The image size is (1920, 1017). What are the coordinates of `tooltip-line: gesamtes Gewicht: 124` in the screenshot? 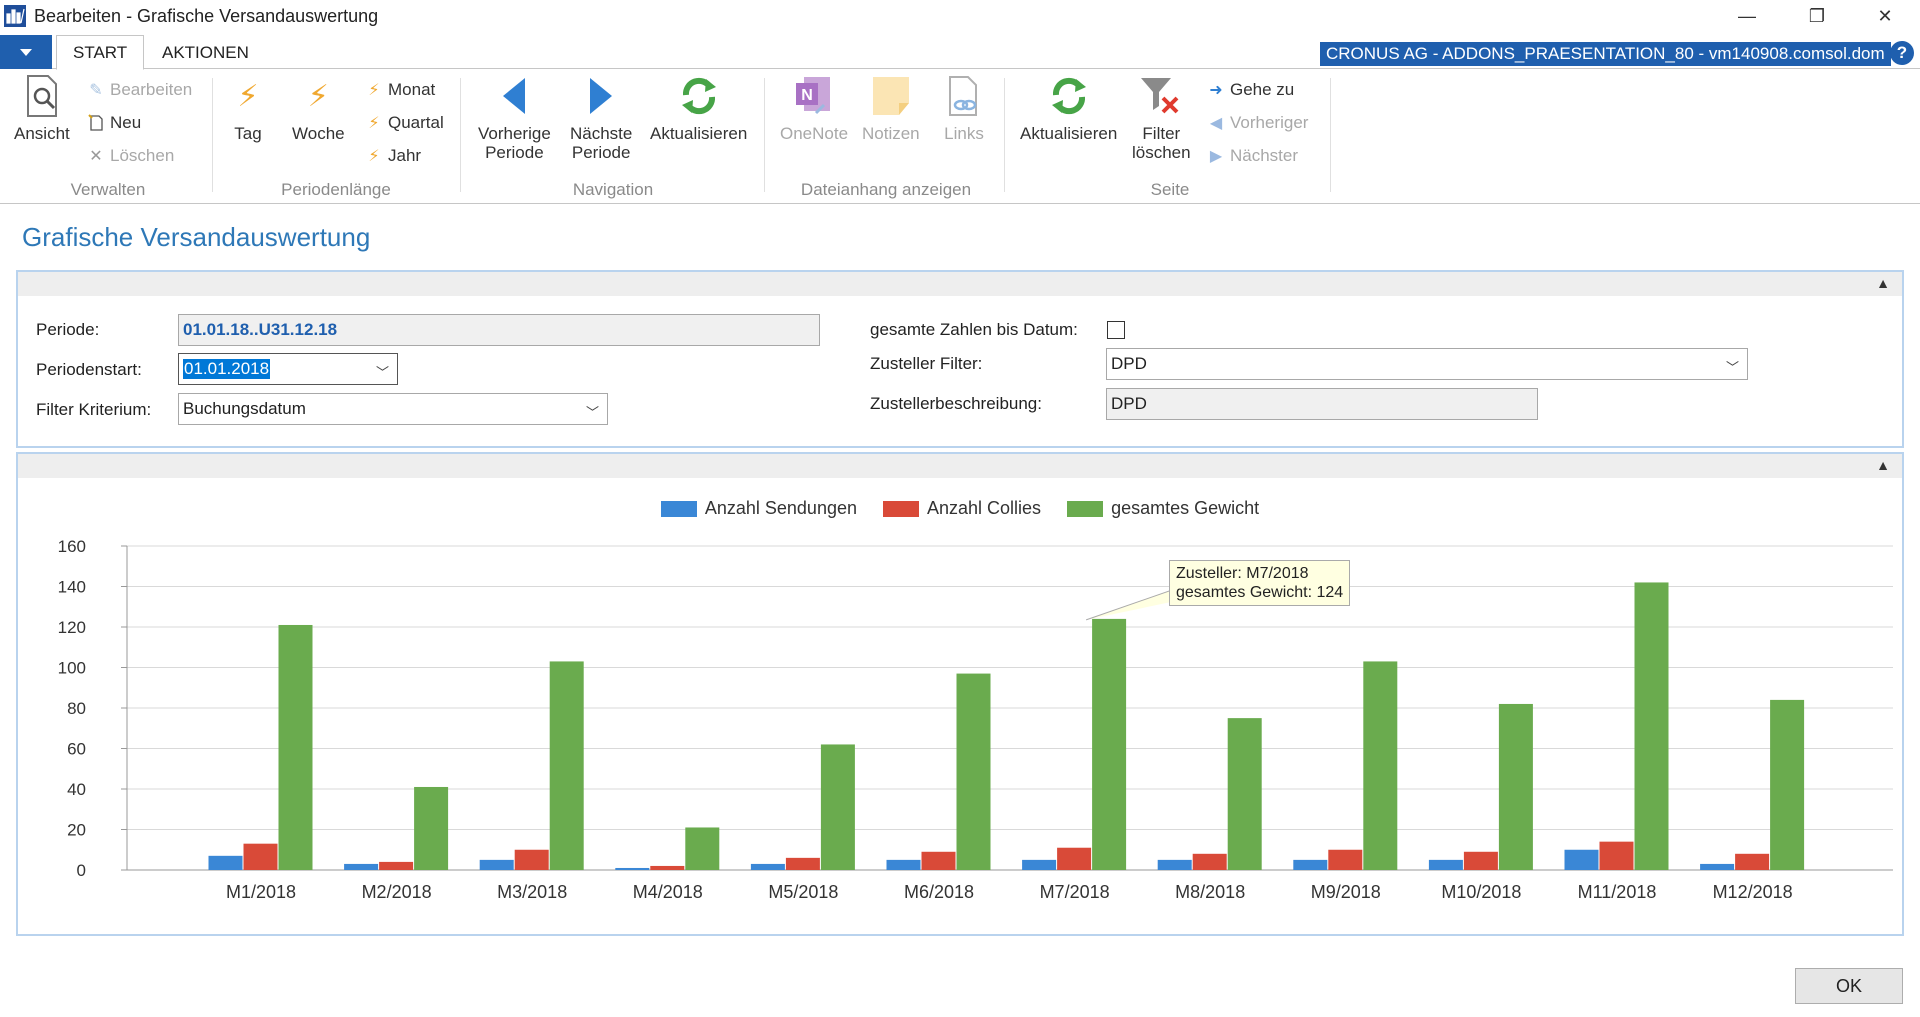 It's located at (1260, 592).